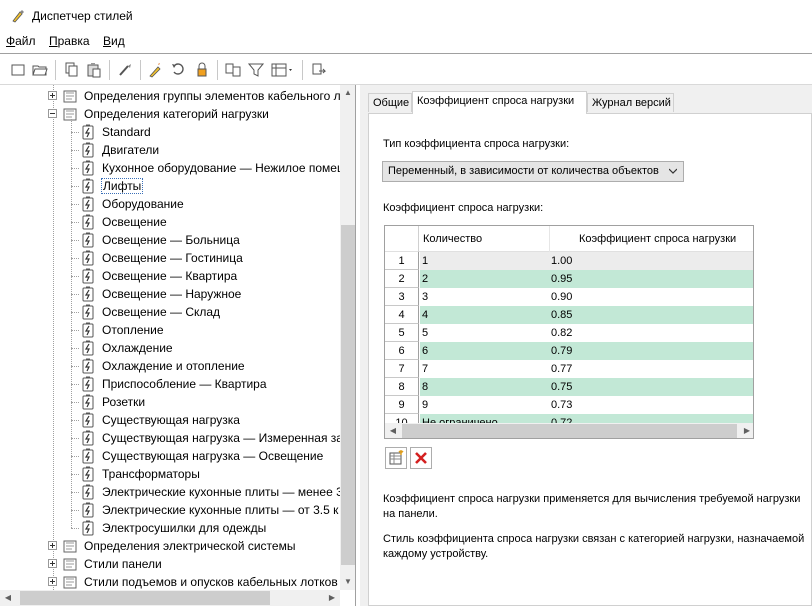  Describe the element at coordinates (170, 598) in the screenshot. I see `tree-horizontal-scrollbar: ◀ ▶` at that location.